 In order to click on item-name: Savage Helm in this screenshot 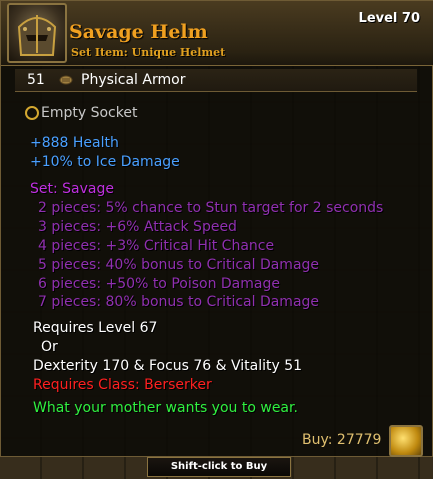, I will do `click(138, 32)`.